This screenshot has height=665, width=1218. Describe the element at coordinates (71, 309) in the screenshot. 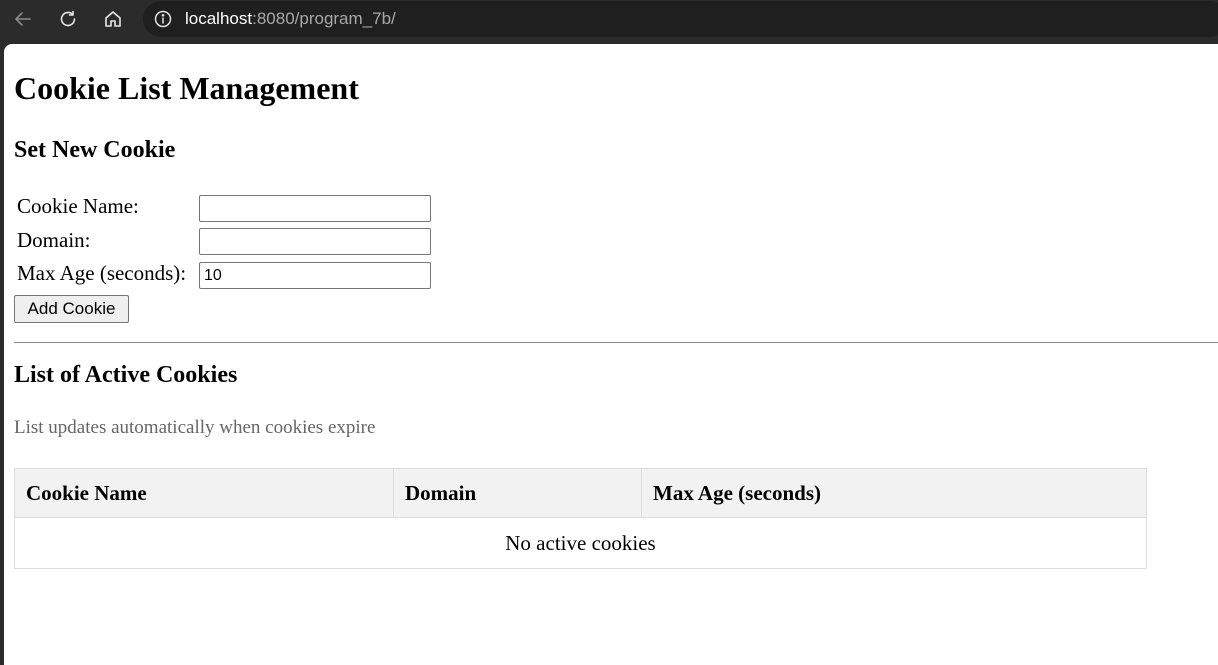

I see `add-cookie-button: Add Cookie` at that location.